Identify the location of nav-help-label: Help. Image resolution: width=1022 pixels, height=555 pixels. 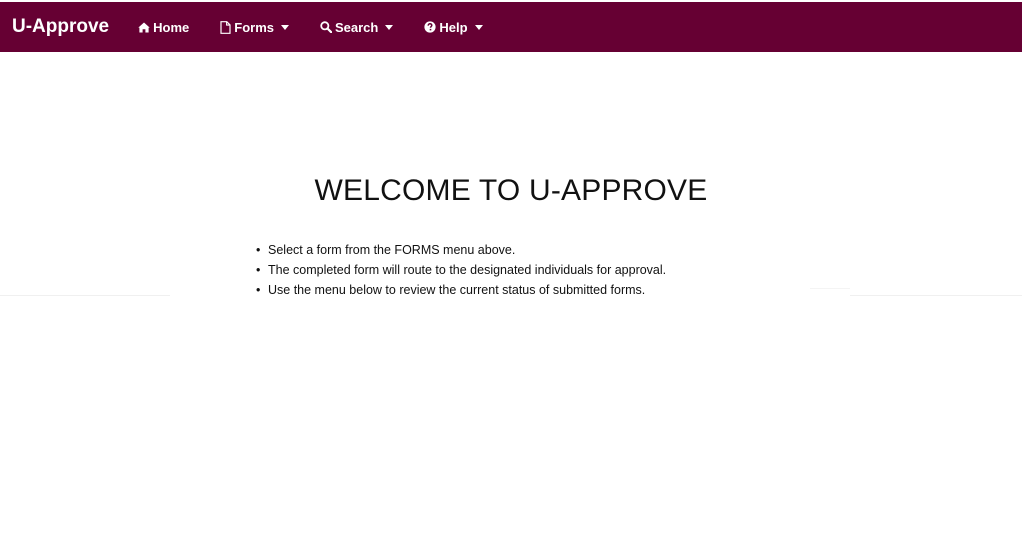
(453, 27).